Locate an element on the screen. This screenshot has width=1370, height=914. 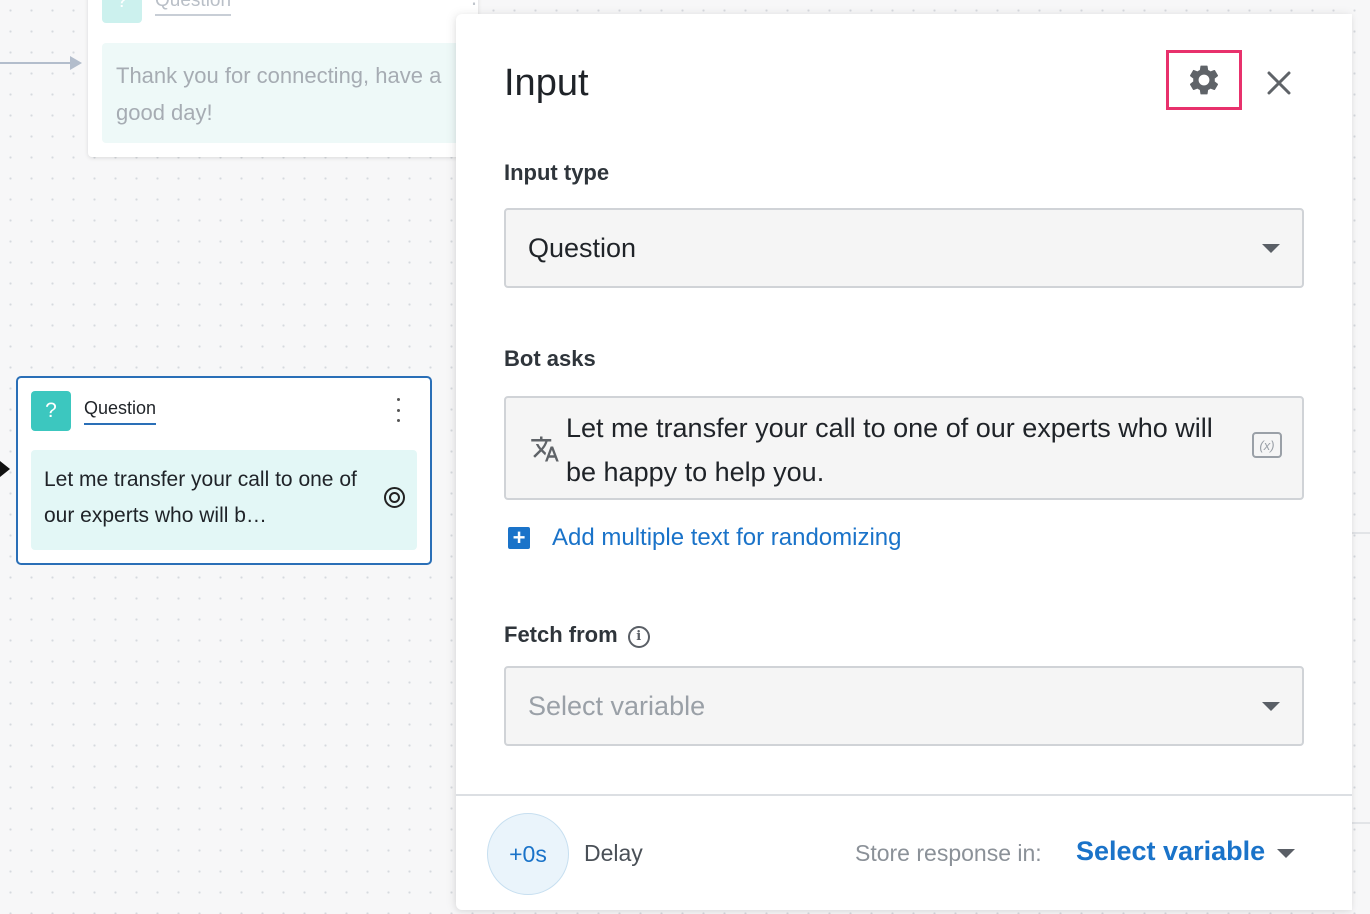
close-icon is located at coordinates (1279, 83).